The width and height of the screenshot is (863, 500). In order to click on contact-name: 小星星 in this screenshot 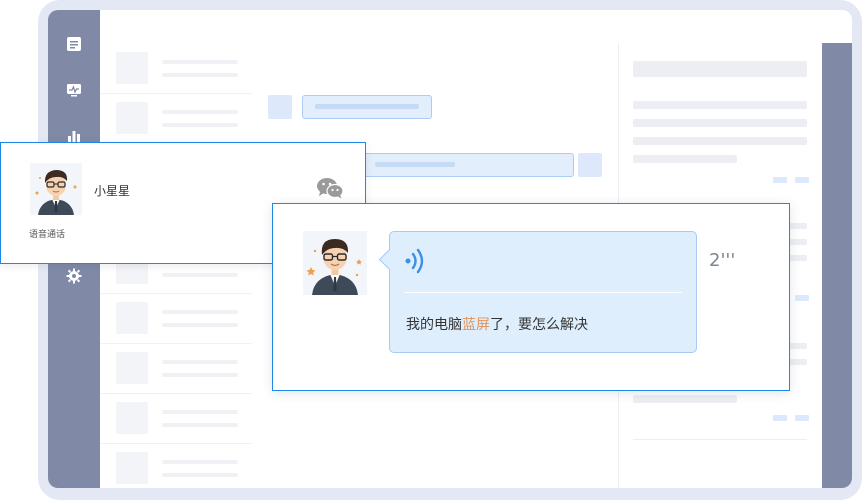, I will do `click(112, 191)`.